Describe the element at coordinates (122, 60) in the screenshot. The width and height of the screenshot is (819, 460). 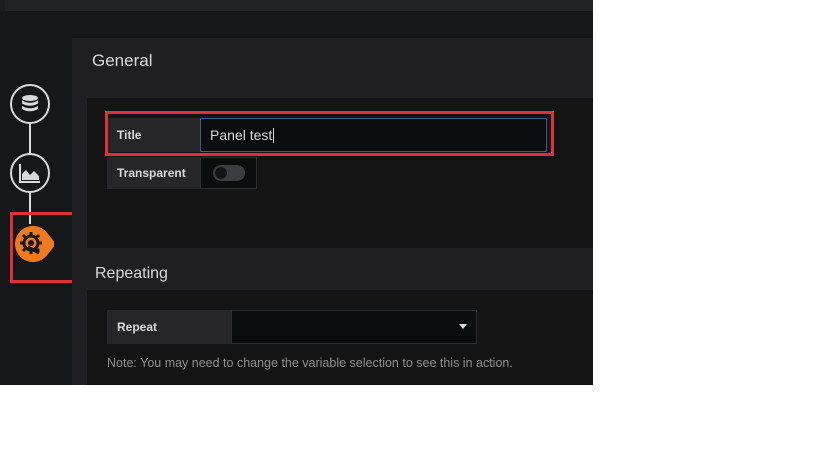
I see `general-section-title: General` at that location.